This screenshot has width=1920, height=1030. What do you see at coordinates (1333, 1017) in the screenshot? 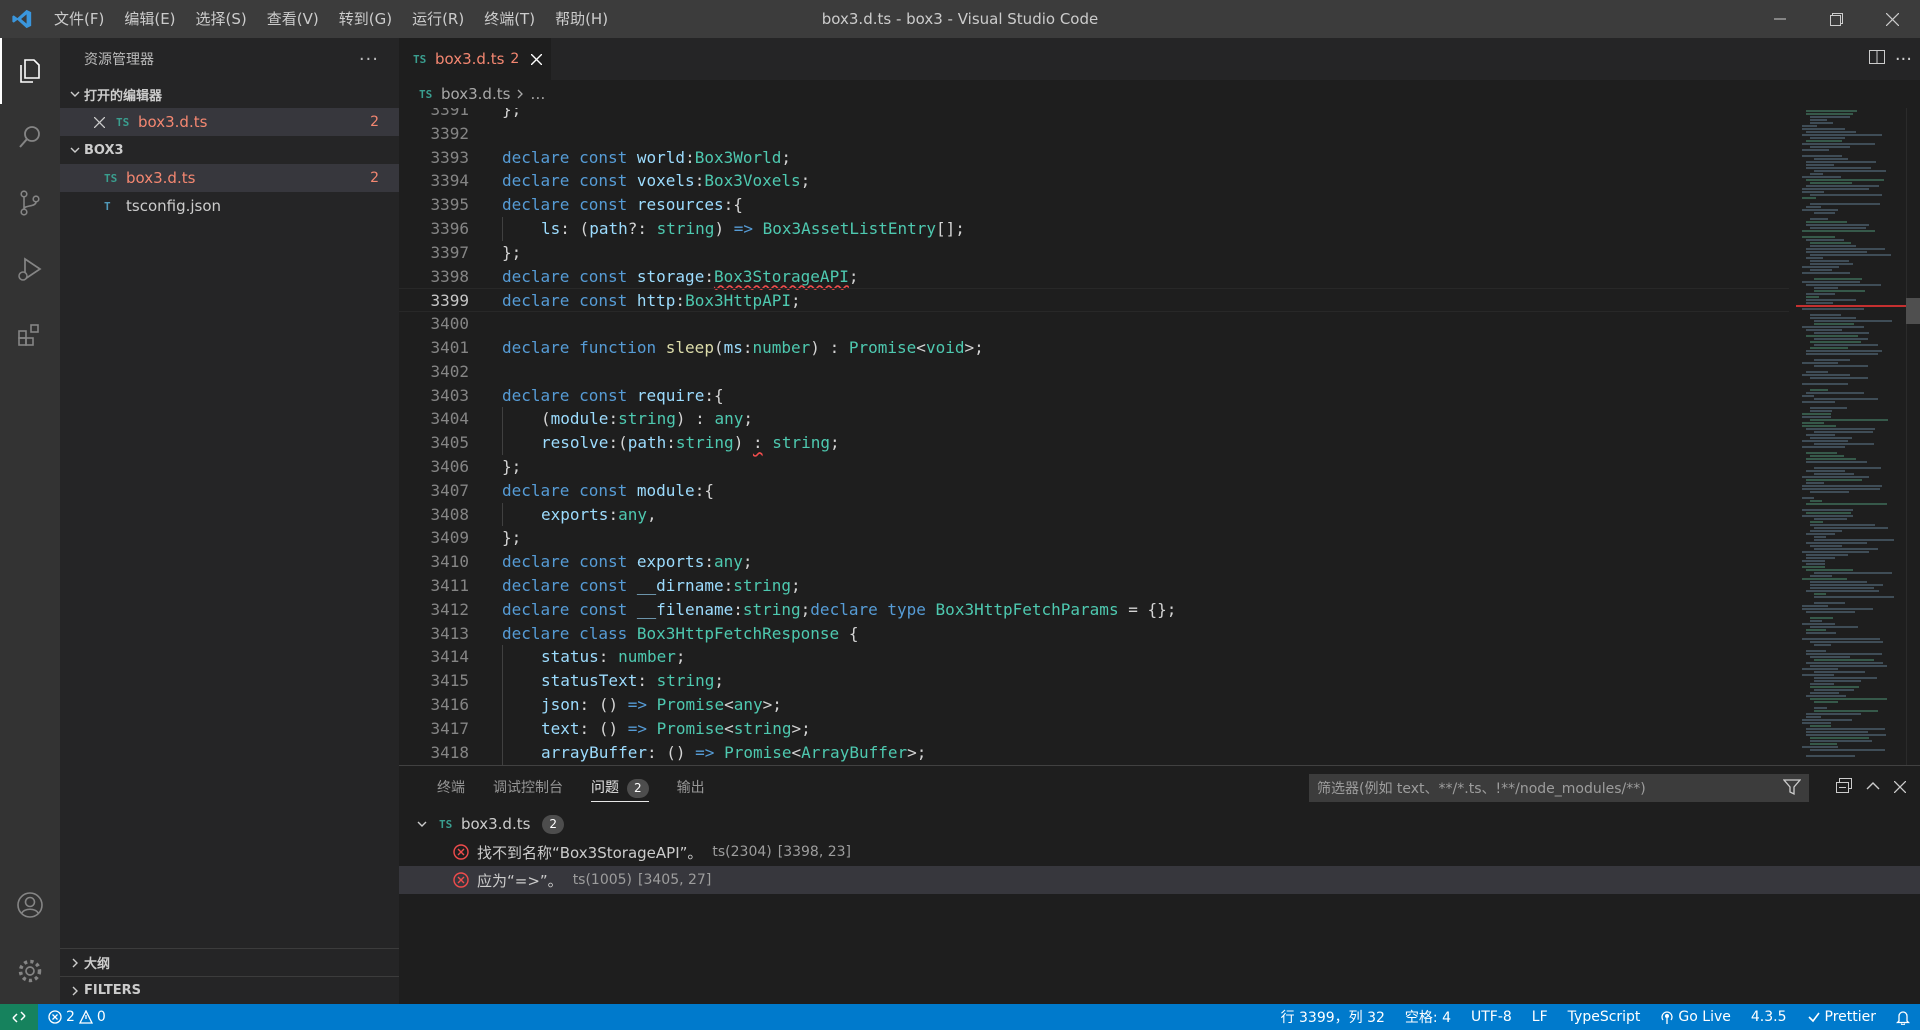
I see `cursor-position: 行 3399，列 32` at bounding box center [1333, 1017].